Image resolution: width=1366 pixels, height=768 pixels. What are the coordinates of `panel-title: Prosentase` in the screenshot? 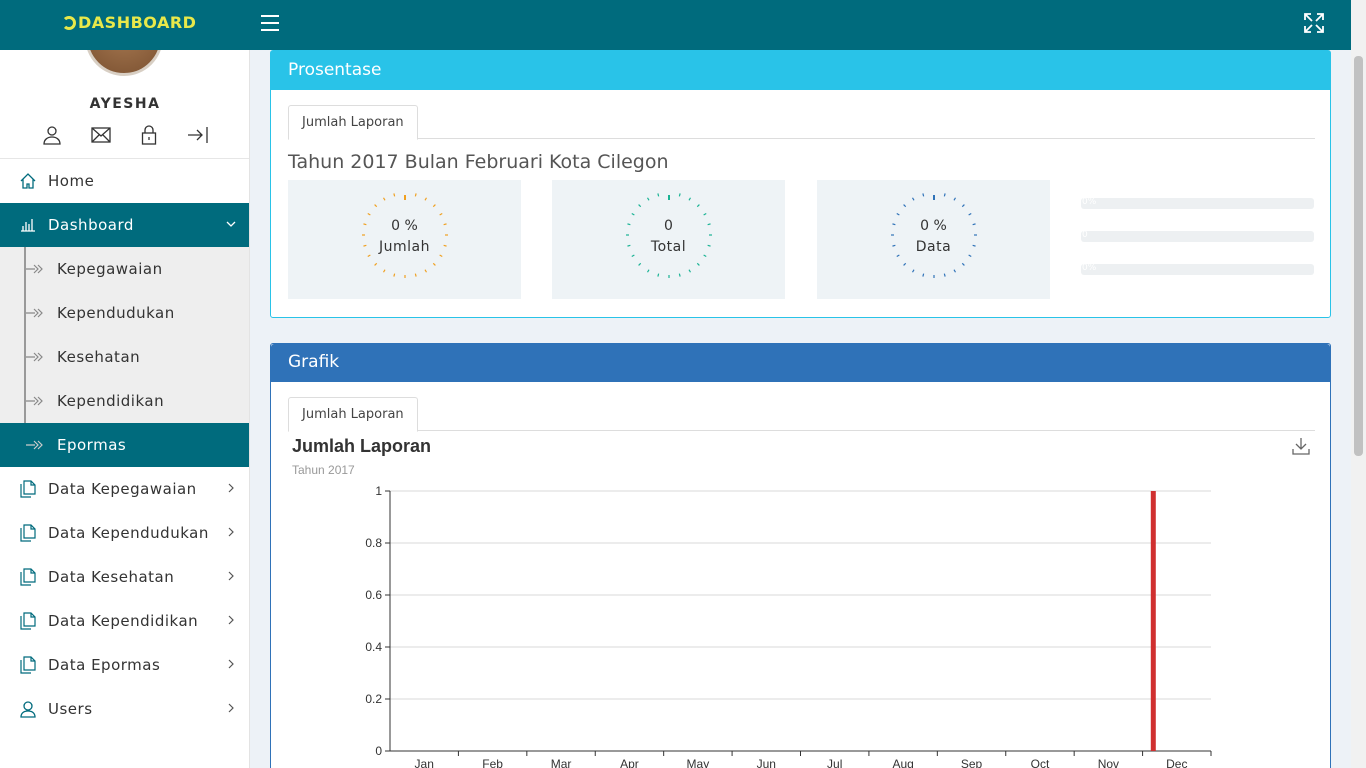 It's located at (800, 70).